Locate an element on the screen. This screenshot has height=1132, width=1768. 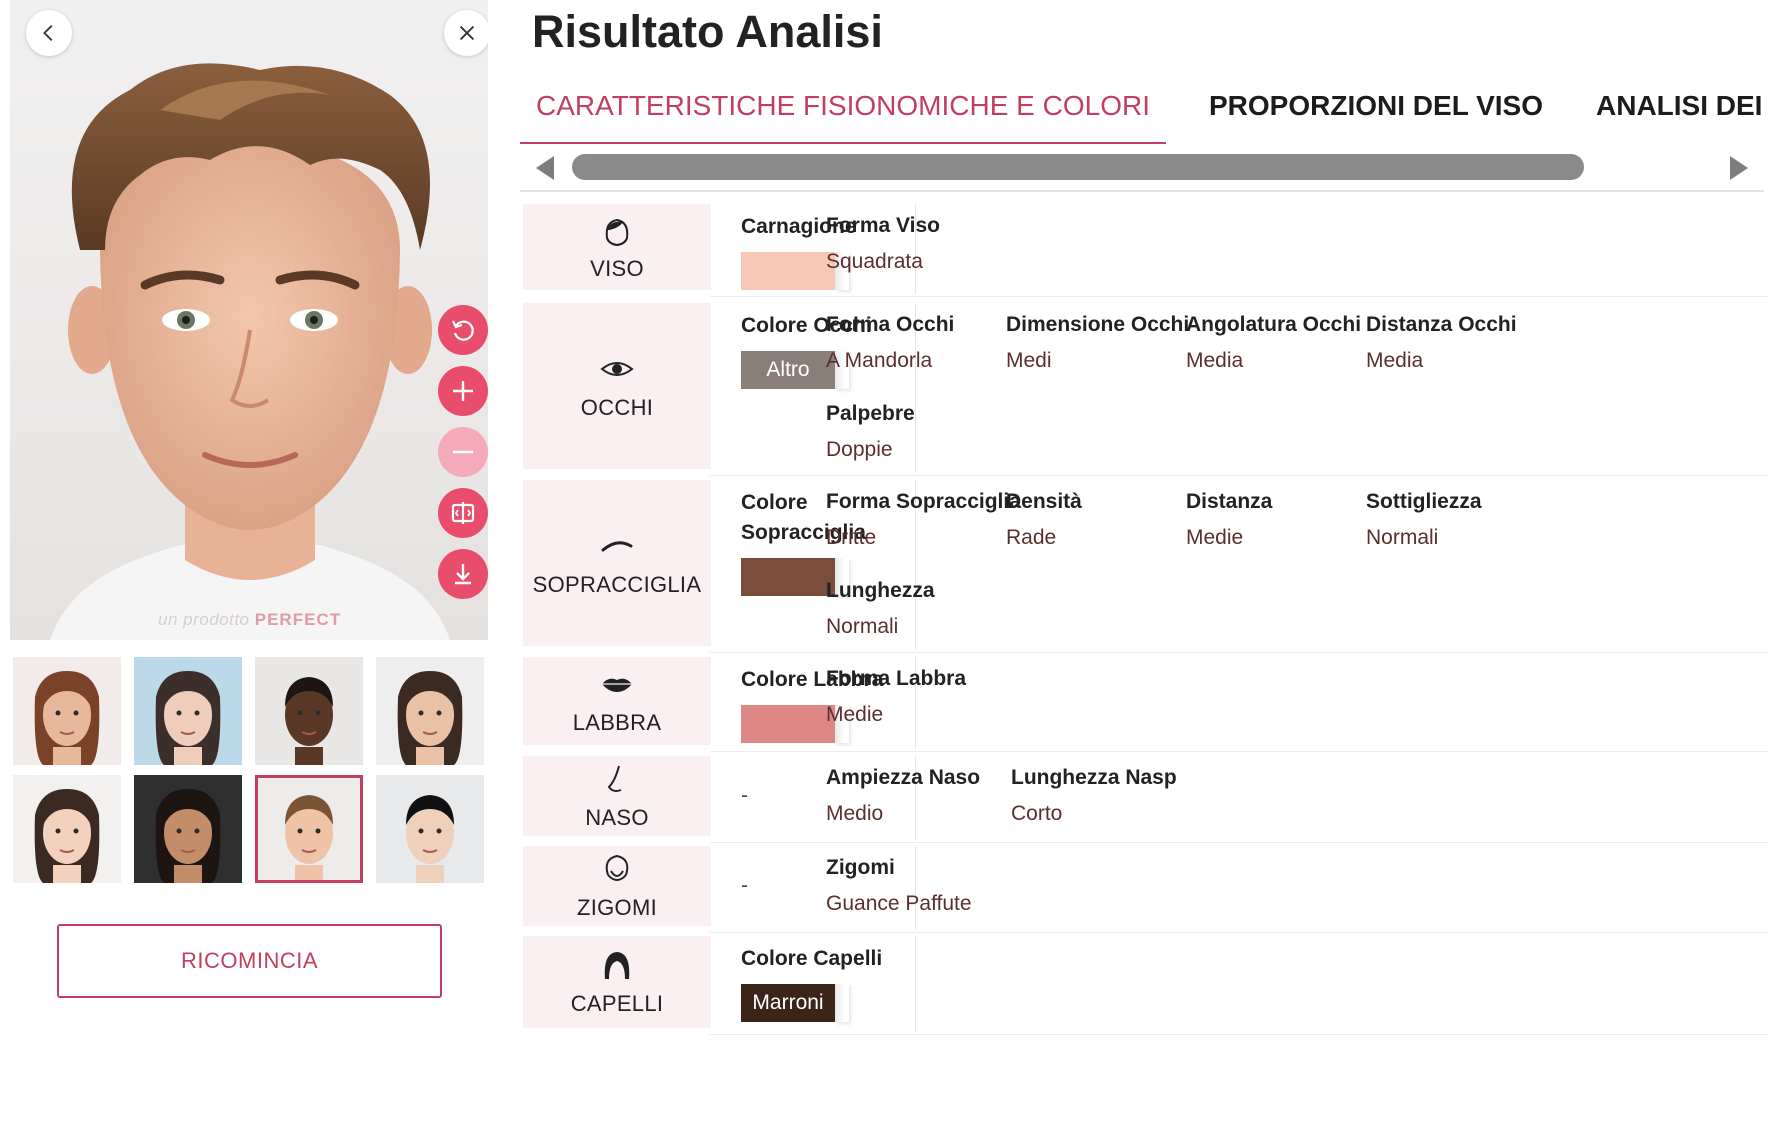
color-swatch-label: Altro is located at coordinates (788, 369).